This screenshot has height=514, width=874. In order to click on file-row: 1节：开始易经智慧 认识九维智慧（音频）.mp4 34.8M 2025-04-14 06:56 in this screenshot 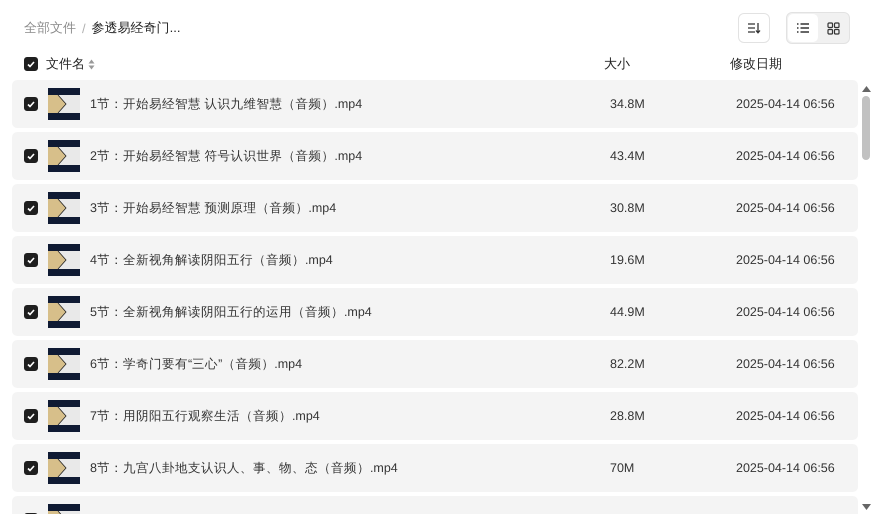, I will do `click(435, 104)`.